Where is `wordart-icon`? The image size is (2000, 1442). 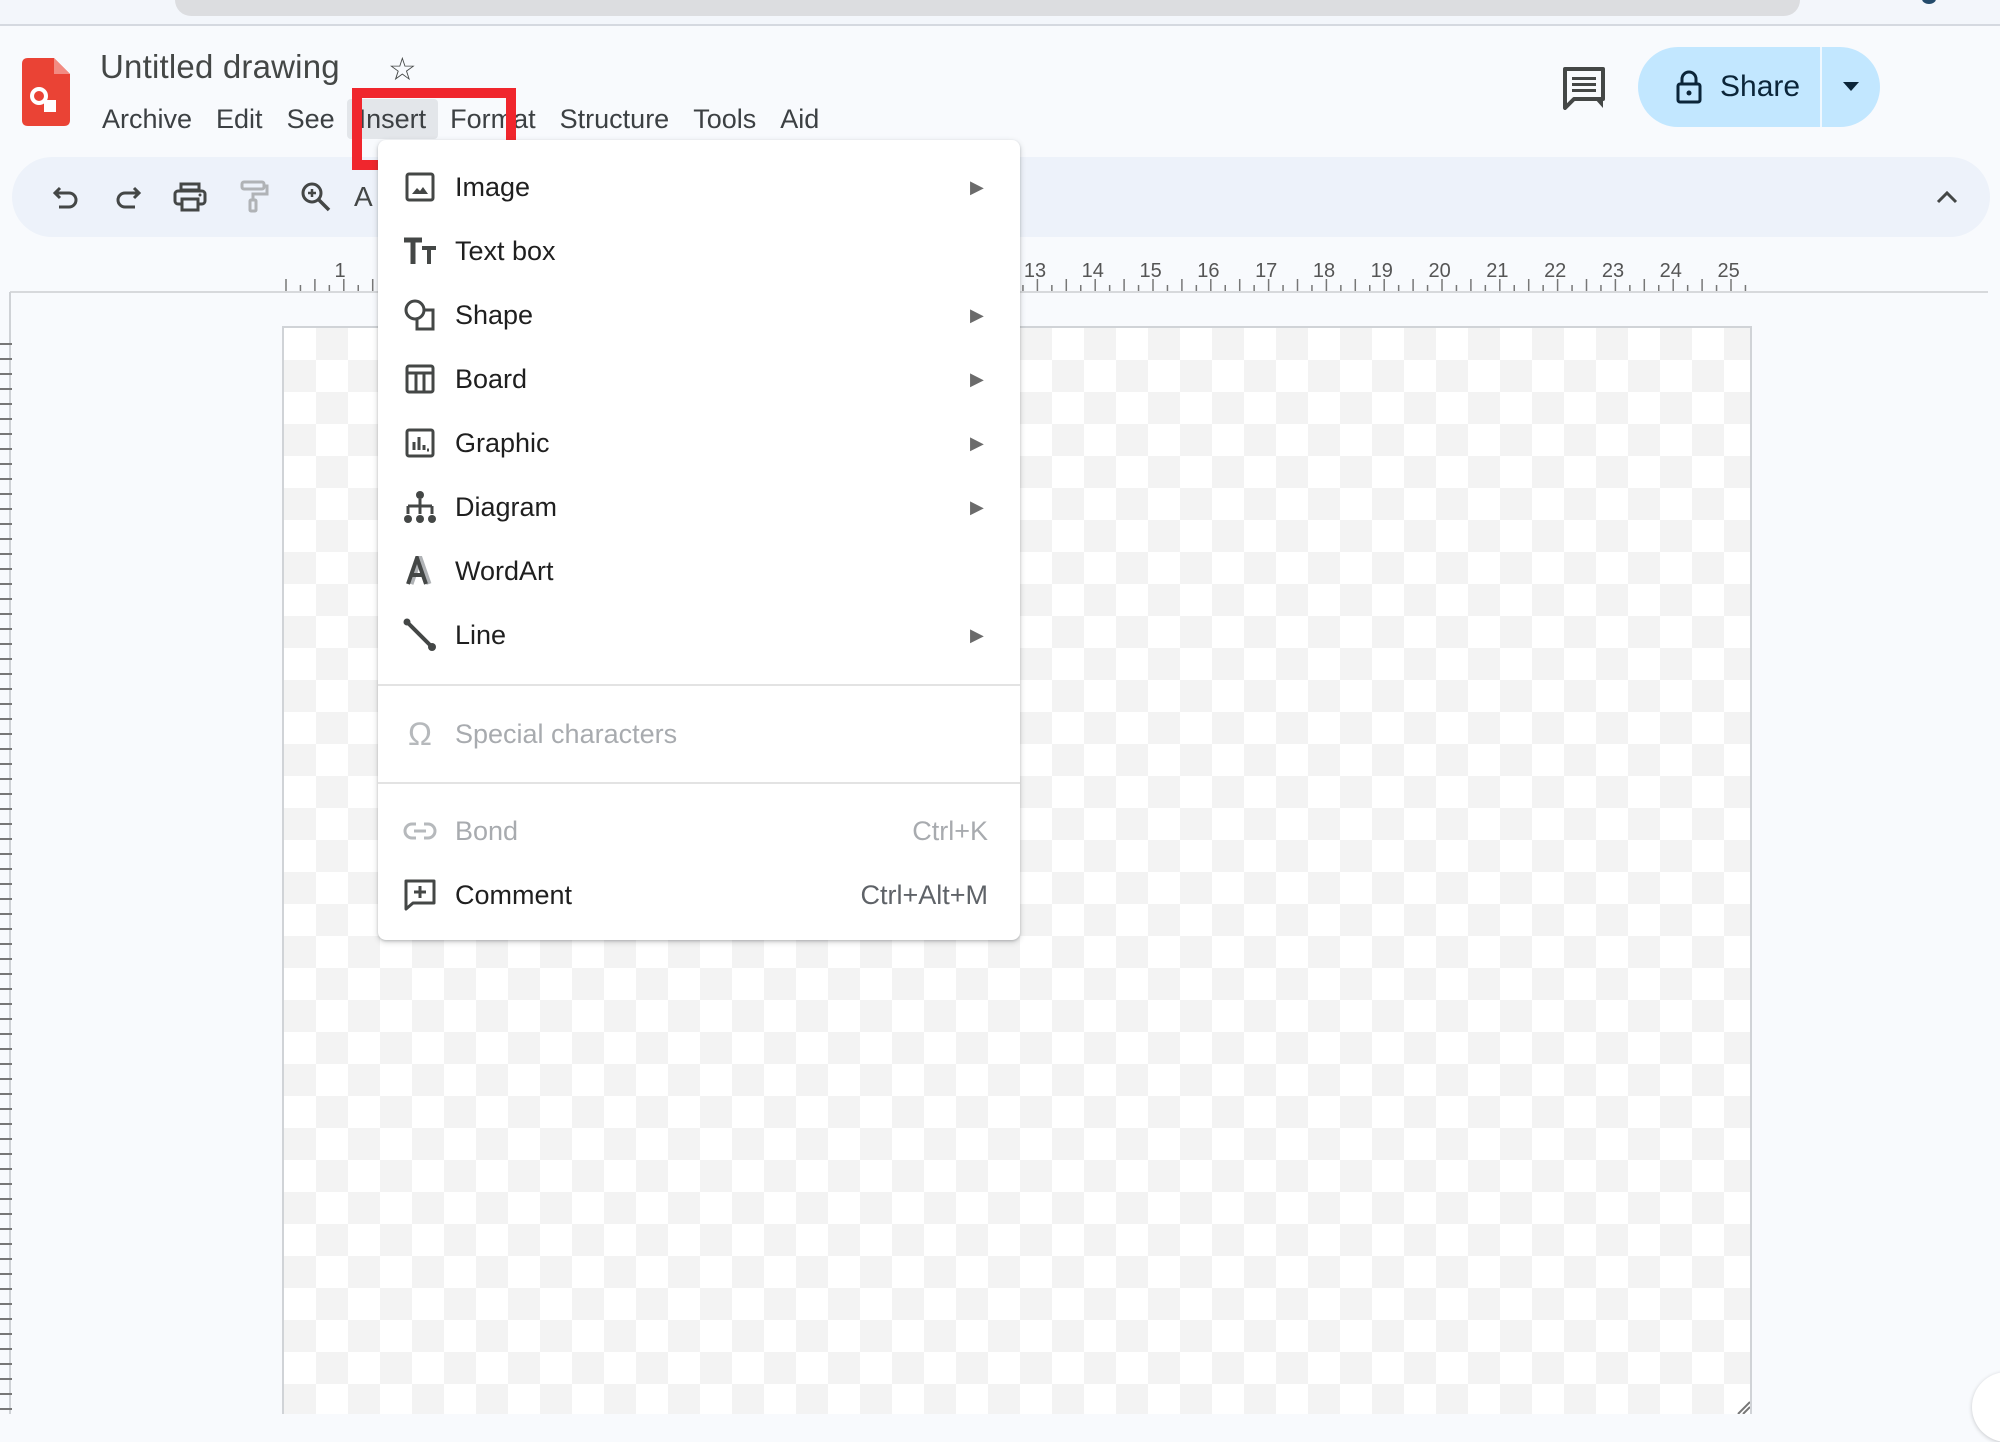 wordart-icon is located at coordinates (420, 571).